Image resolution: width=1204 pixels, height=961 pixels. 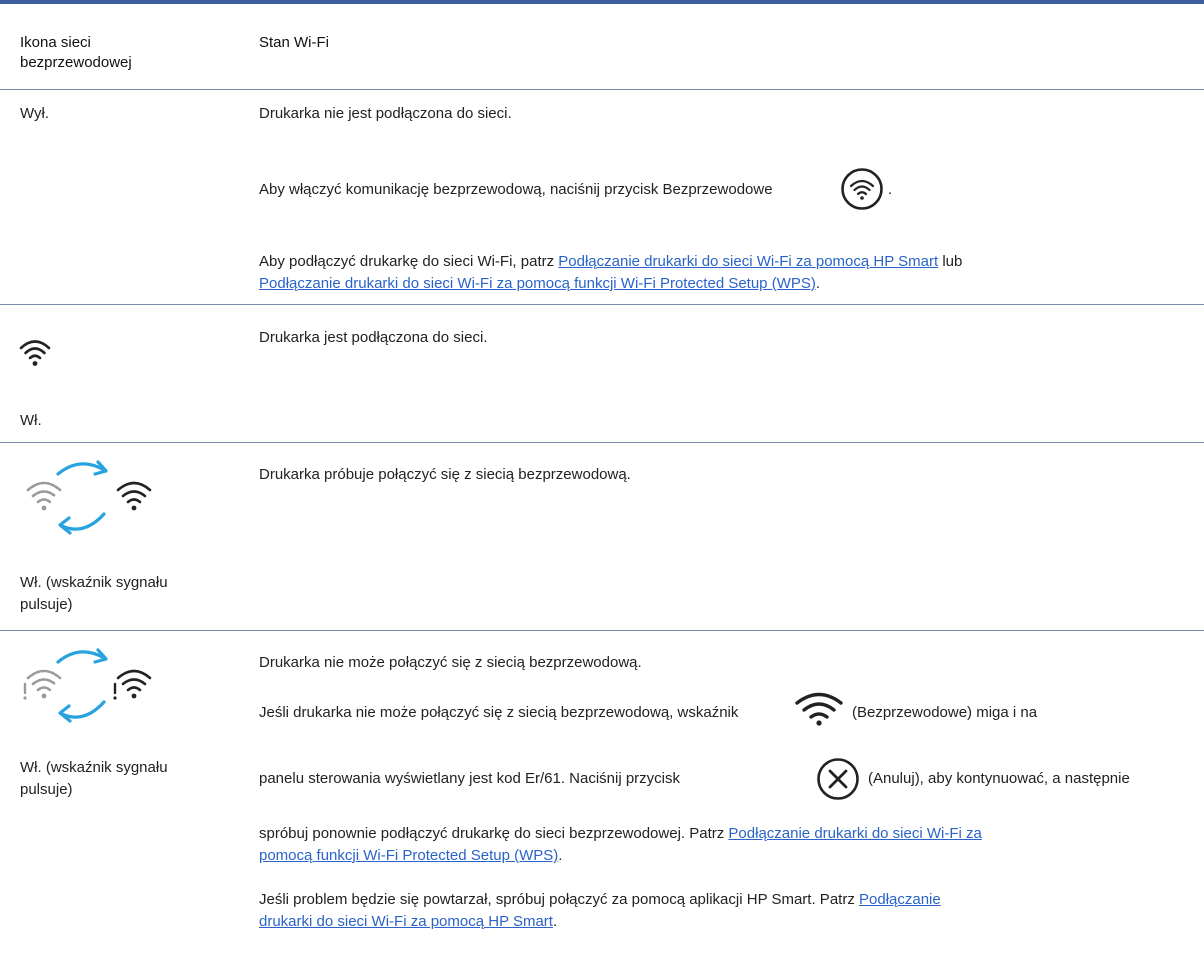 What do you see at coordinates (890, 189) in the screenshot?
I see `row-off-line-2-end: .` at bounding box center [890, 189].